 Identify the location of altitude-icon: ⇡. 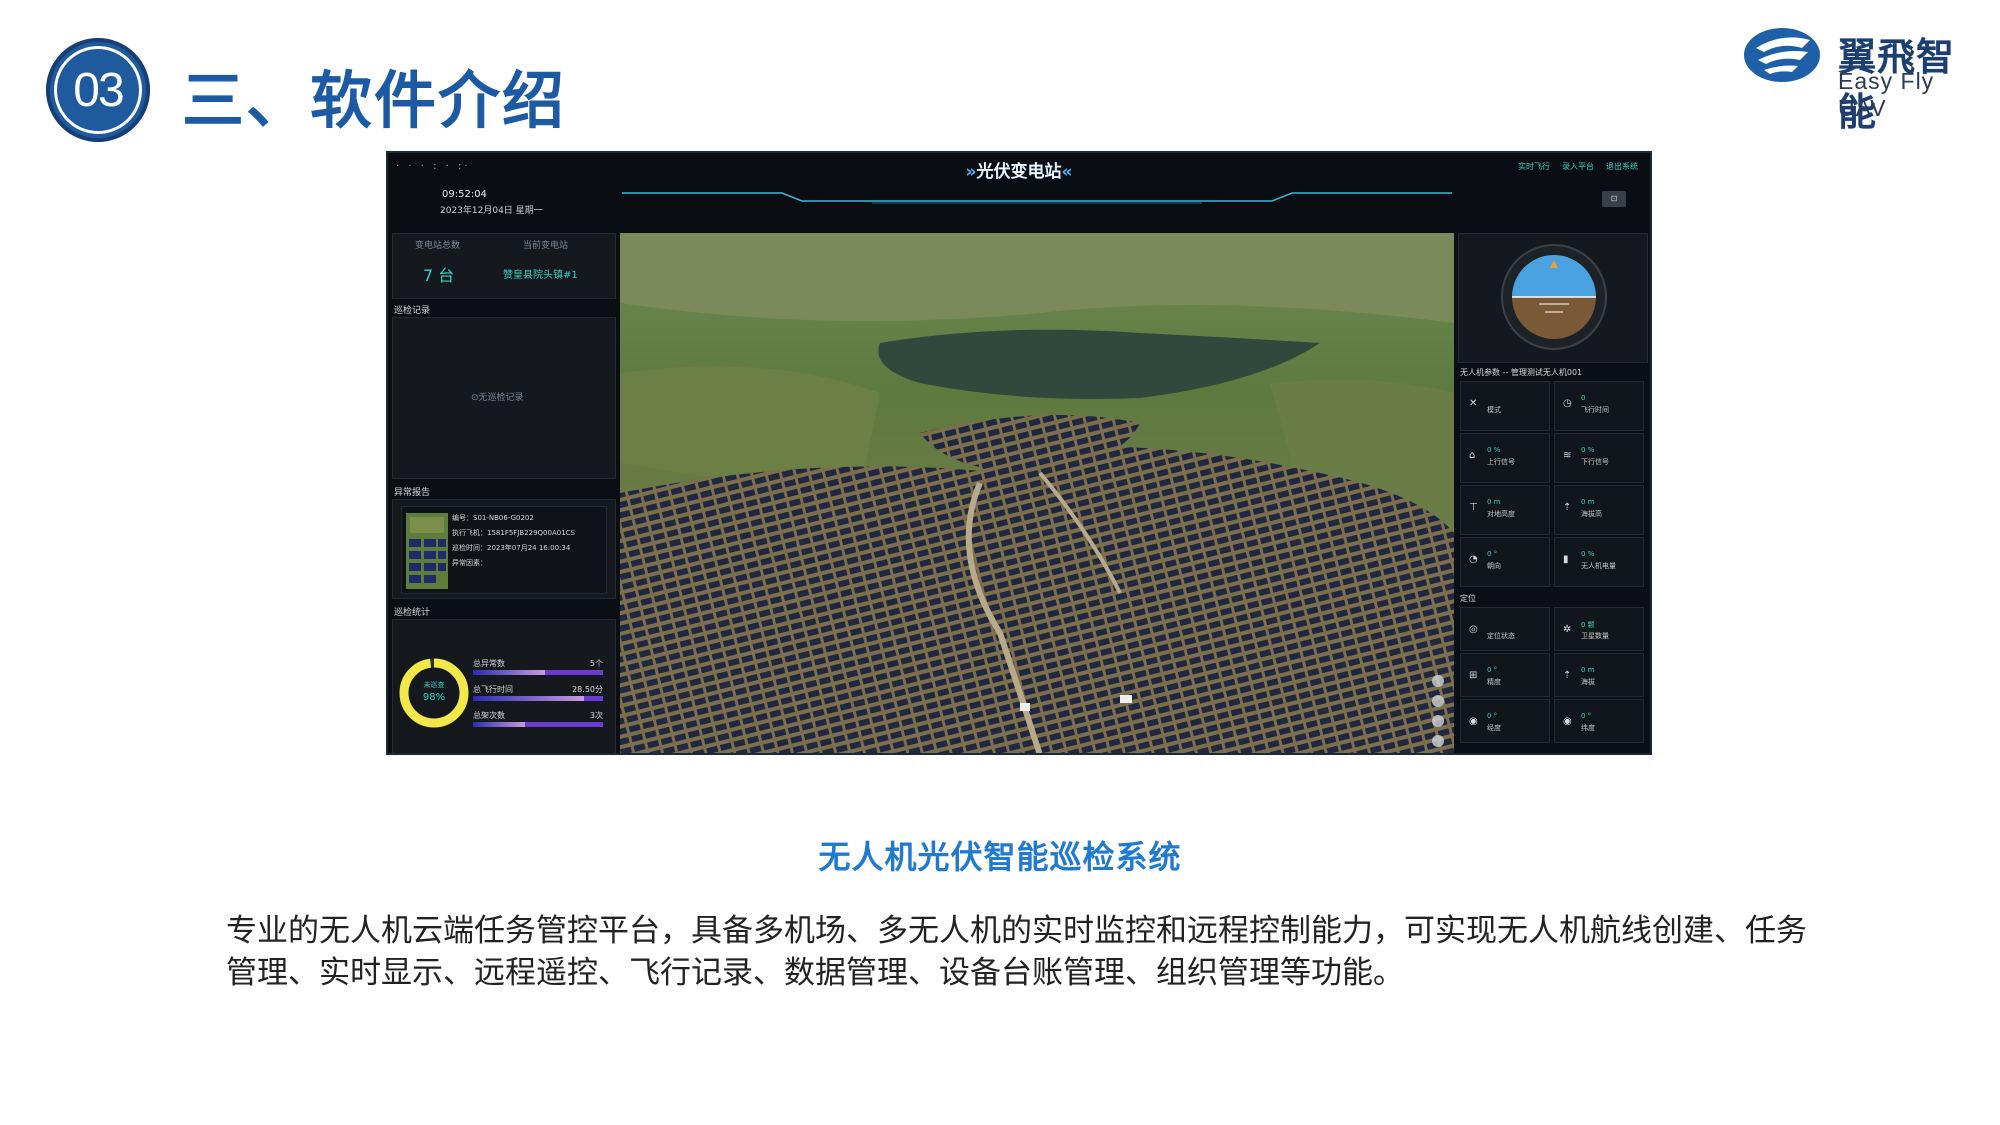
(1567, 507).